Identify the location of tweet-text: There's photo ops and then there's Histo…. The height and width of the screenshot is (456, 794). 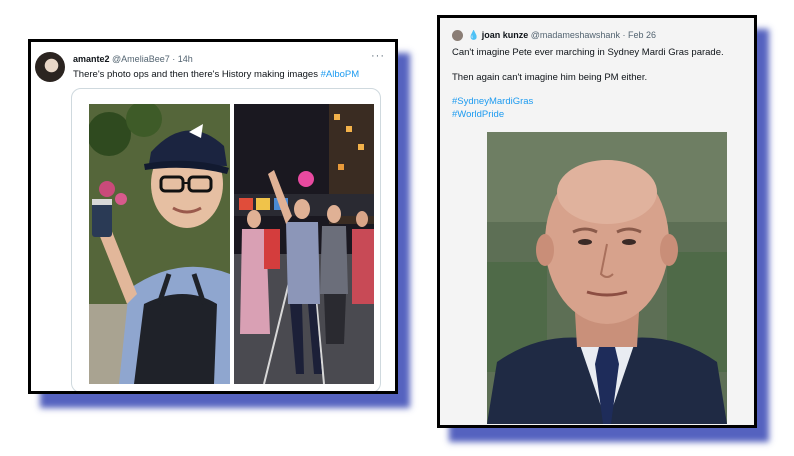
(216, 74).